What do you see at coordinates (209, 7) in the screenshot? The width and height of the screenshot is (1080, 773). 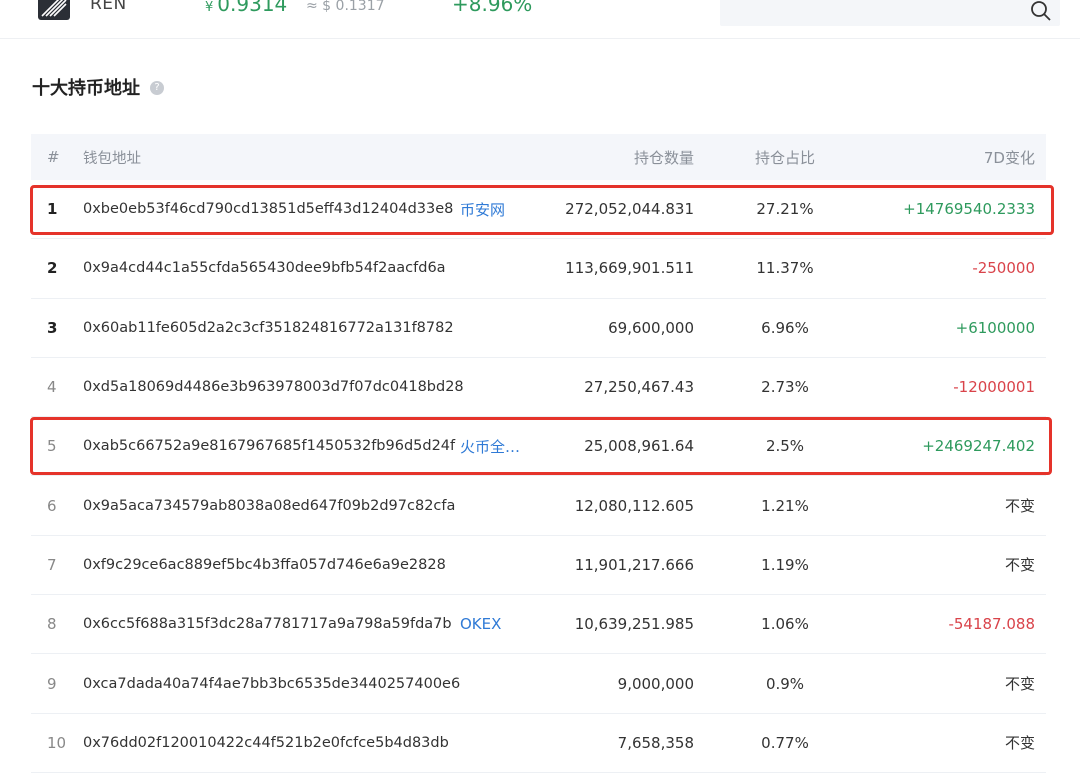 I see `price-currency: ¥` at bounding box center [209, 7].